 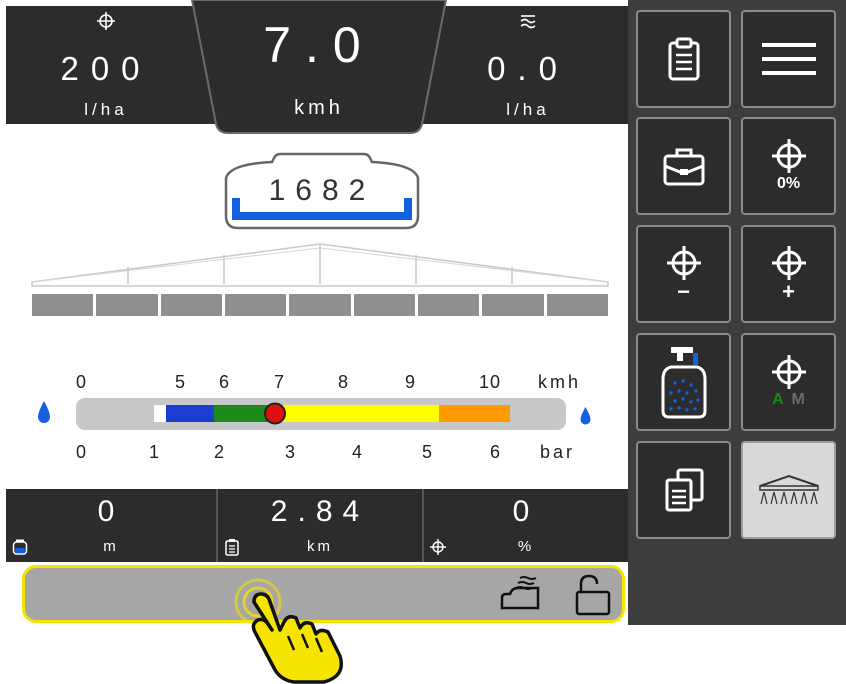 What do you see at coordinates (321, 414) in the screenshot?
I see `speed-range-bar` at bounding box center [321, 414].